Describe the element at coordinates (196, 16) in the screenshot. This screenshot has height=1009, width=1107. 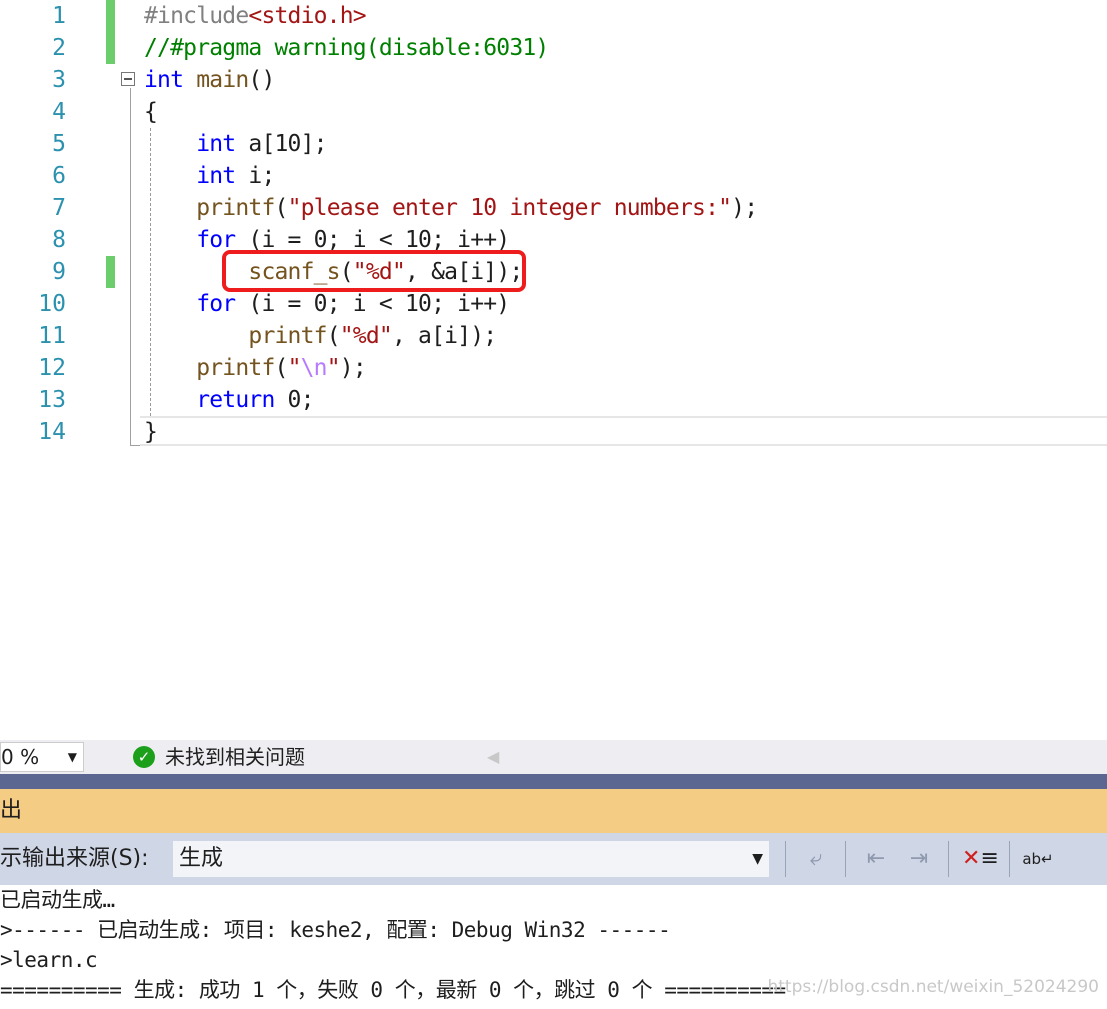
I see `code-token: #include` at that location.